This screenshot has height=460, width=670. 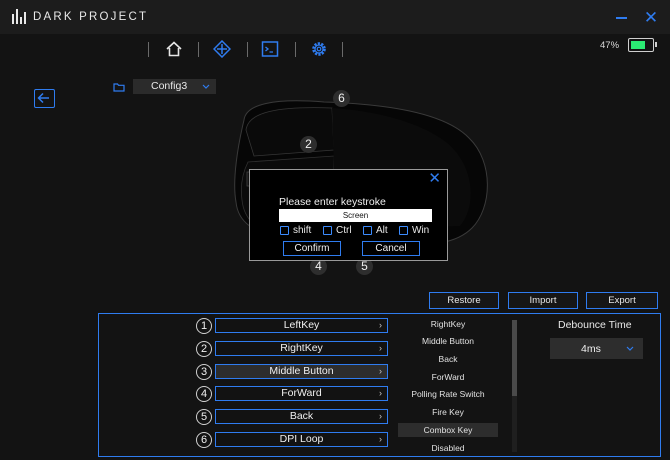 What do you see at coordinates (204, 417) in the screenshot?
I see `row-number: 5` at bounding box center [204, 417].